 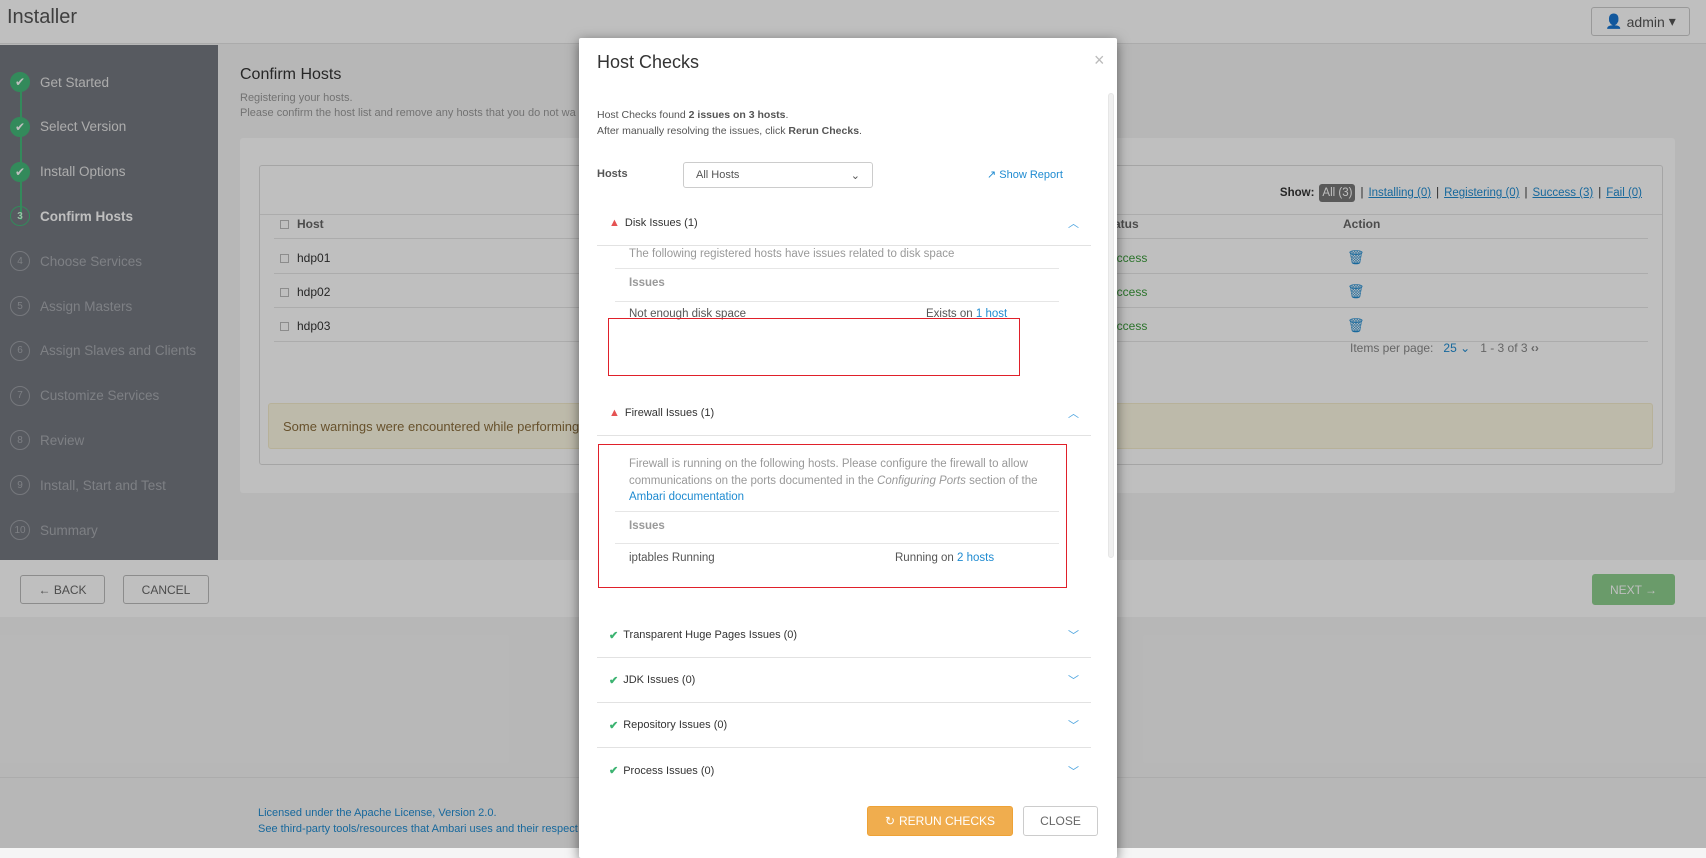 I want to click on summary-text: Host Checks found 2 issues on 3 hosts., so click(x=693, y=115).